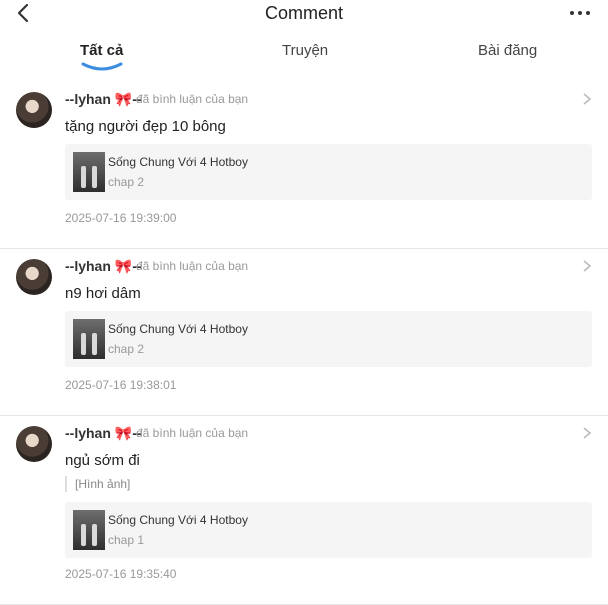 This screenshot has width=608, height=605. What do you see at coordinates (102, 66) in the screenshot?
I see `active-tab-indicator` at bounding box center [102, 66].